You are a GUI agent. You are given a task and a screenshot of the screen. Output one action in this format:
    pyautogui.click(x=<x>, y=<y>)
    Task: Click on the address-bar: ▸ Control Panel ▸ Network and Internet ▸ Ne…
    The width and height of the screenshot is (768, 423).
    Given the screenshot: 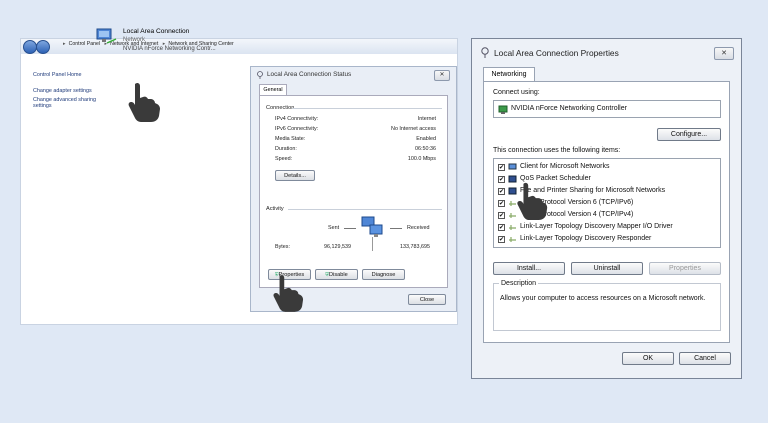 What is the action you would take?
    pyautogui.click(x=239, y=47)
    